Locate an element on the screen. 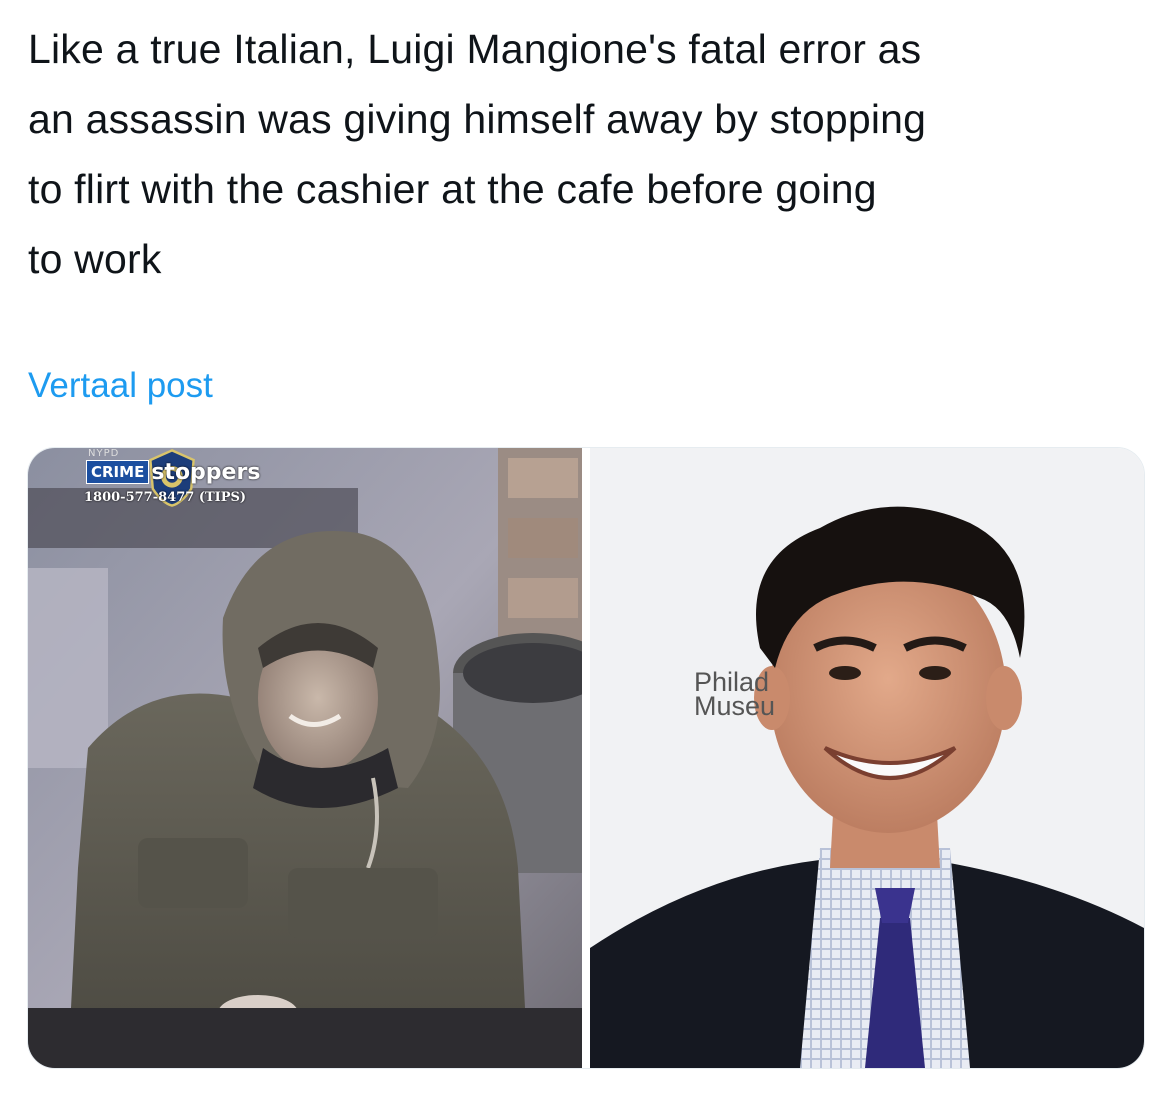  backdrop-logo-text: Philad Museu is located at coordinates (754, 694).